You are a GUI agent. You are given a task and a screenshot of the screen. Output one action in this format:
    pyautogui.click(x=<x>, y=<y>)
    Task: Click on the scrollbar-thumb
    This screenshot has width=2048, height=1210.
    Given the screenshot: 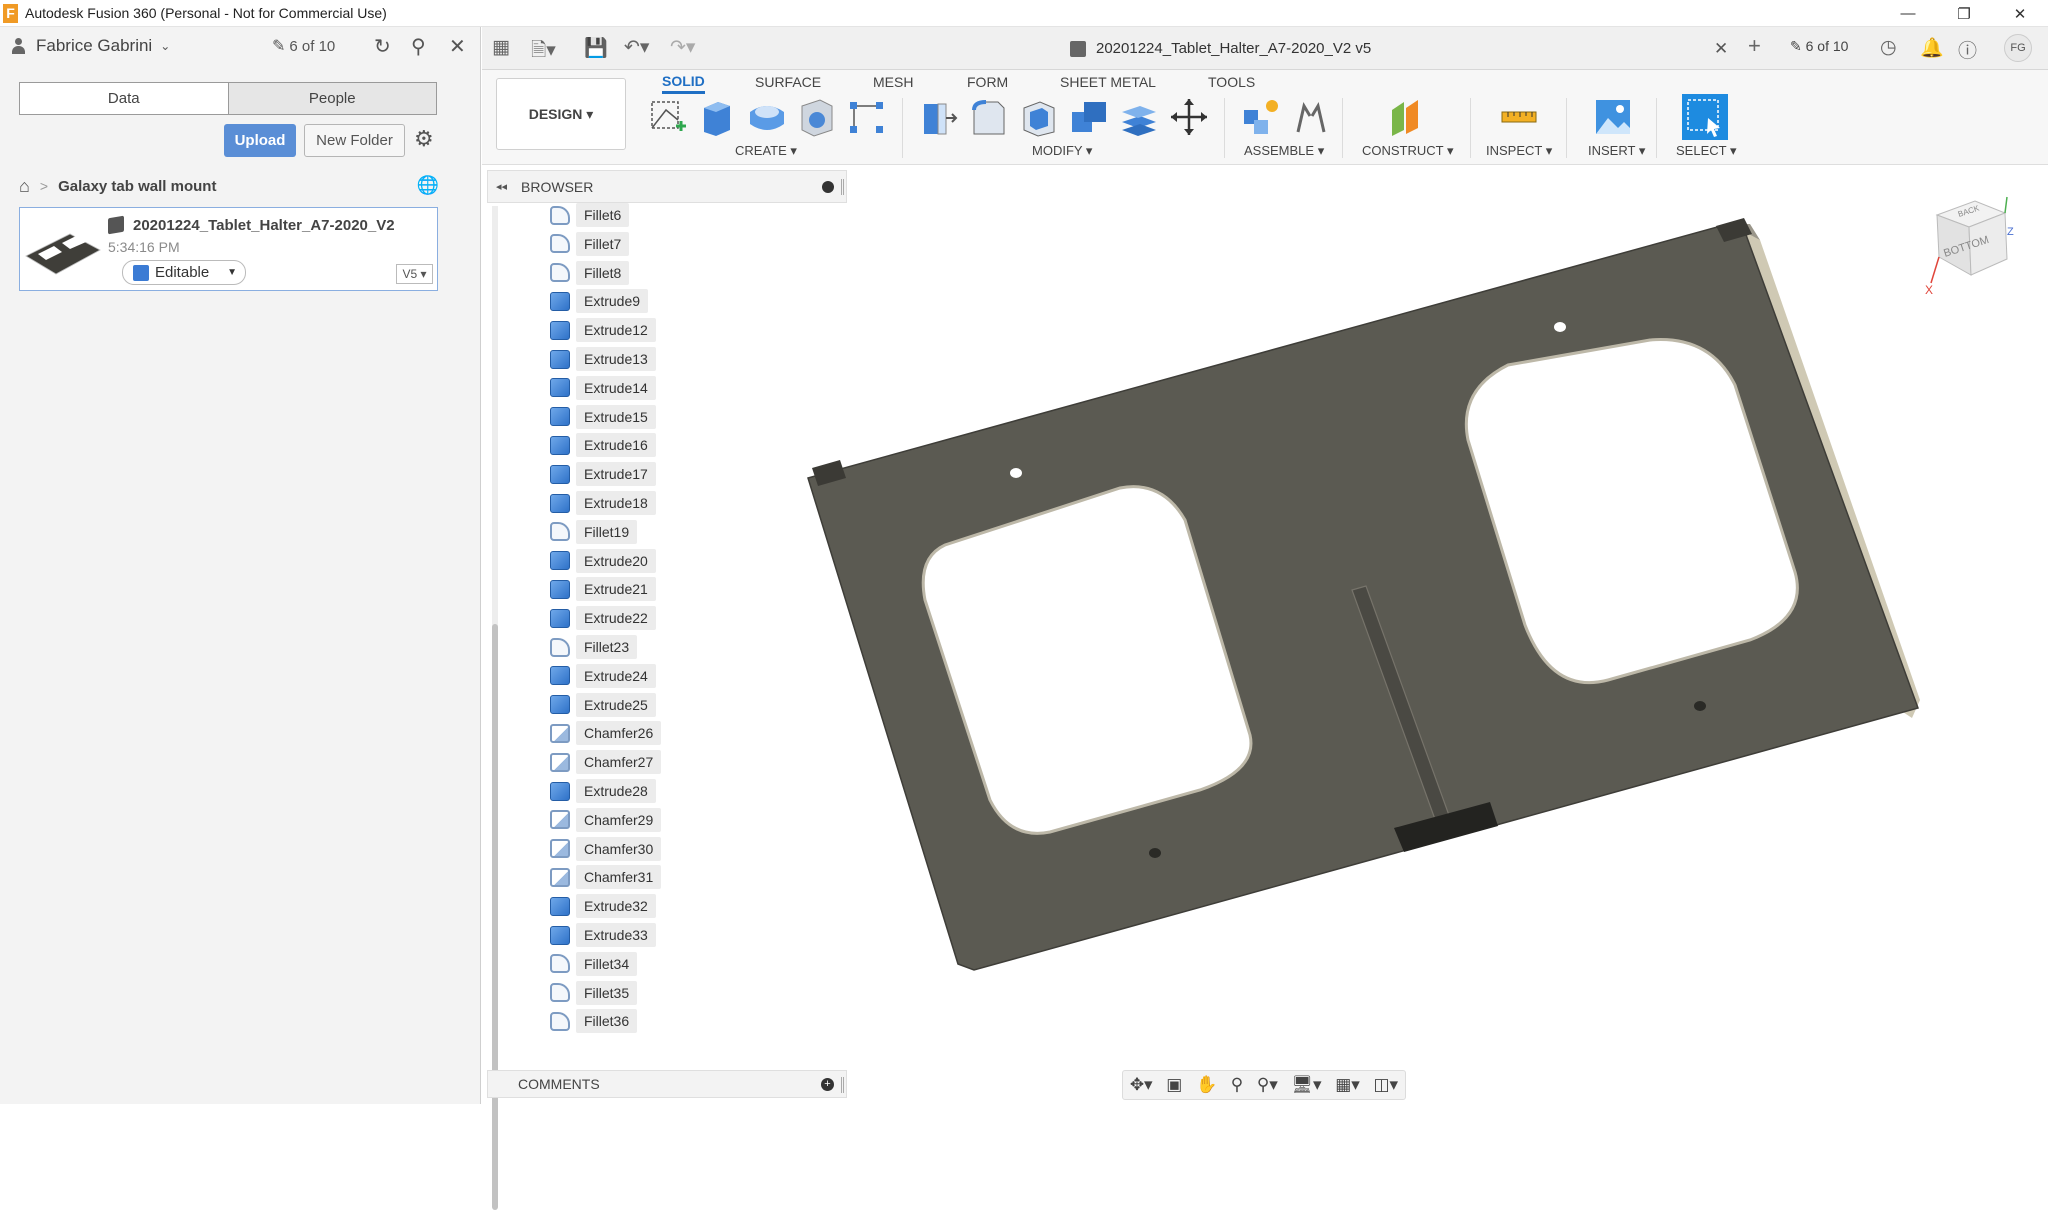 What is the action you would take?
    pyautogui.click(x=495, y=917)
    